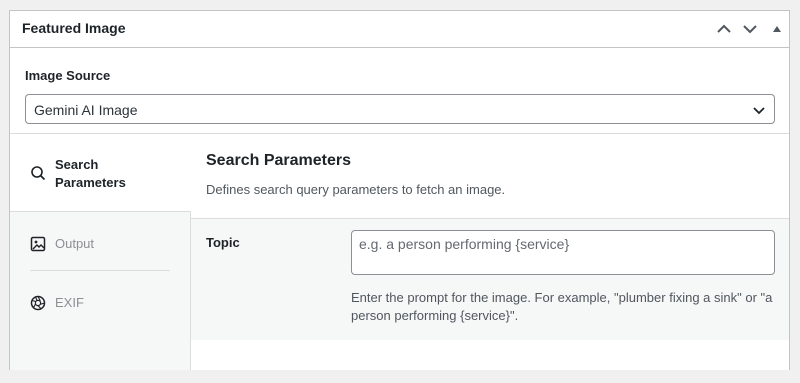  I want to click on tab-exif: EXIF, so click(100, 303).